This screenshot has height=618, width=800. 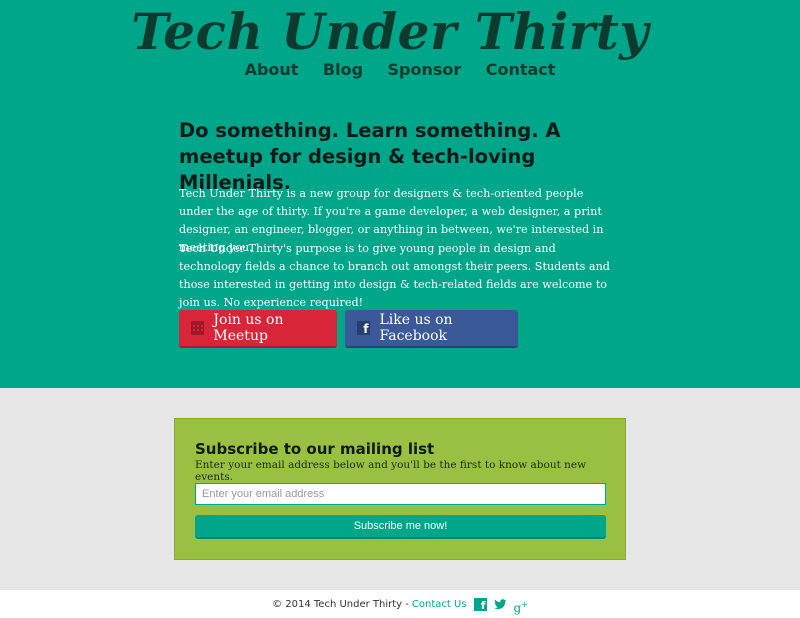 What do you see at coordinates (400, 527) in the screenshot?
I see `subscribe-button: Subscribe me now!` at bounding box center [400, 527].